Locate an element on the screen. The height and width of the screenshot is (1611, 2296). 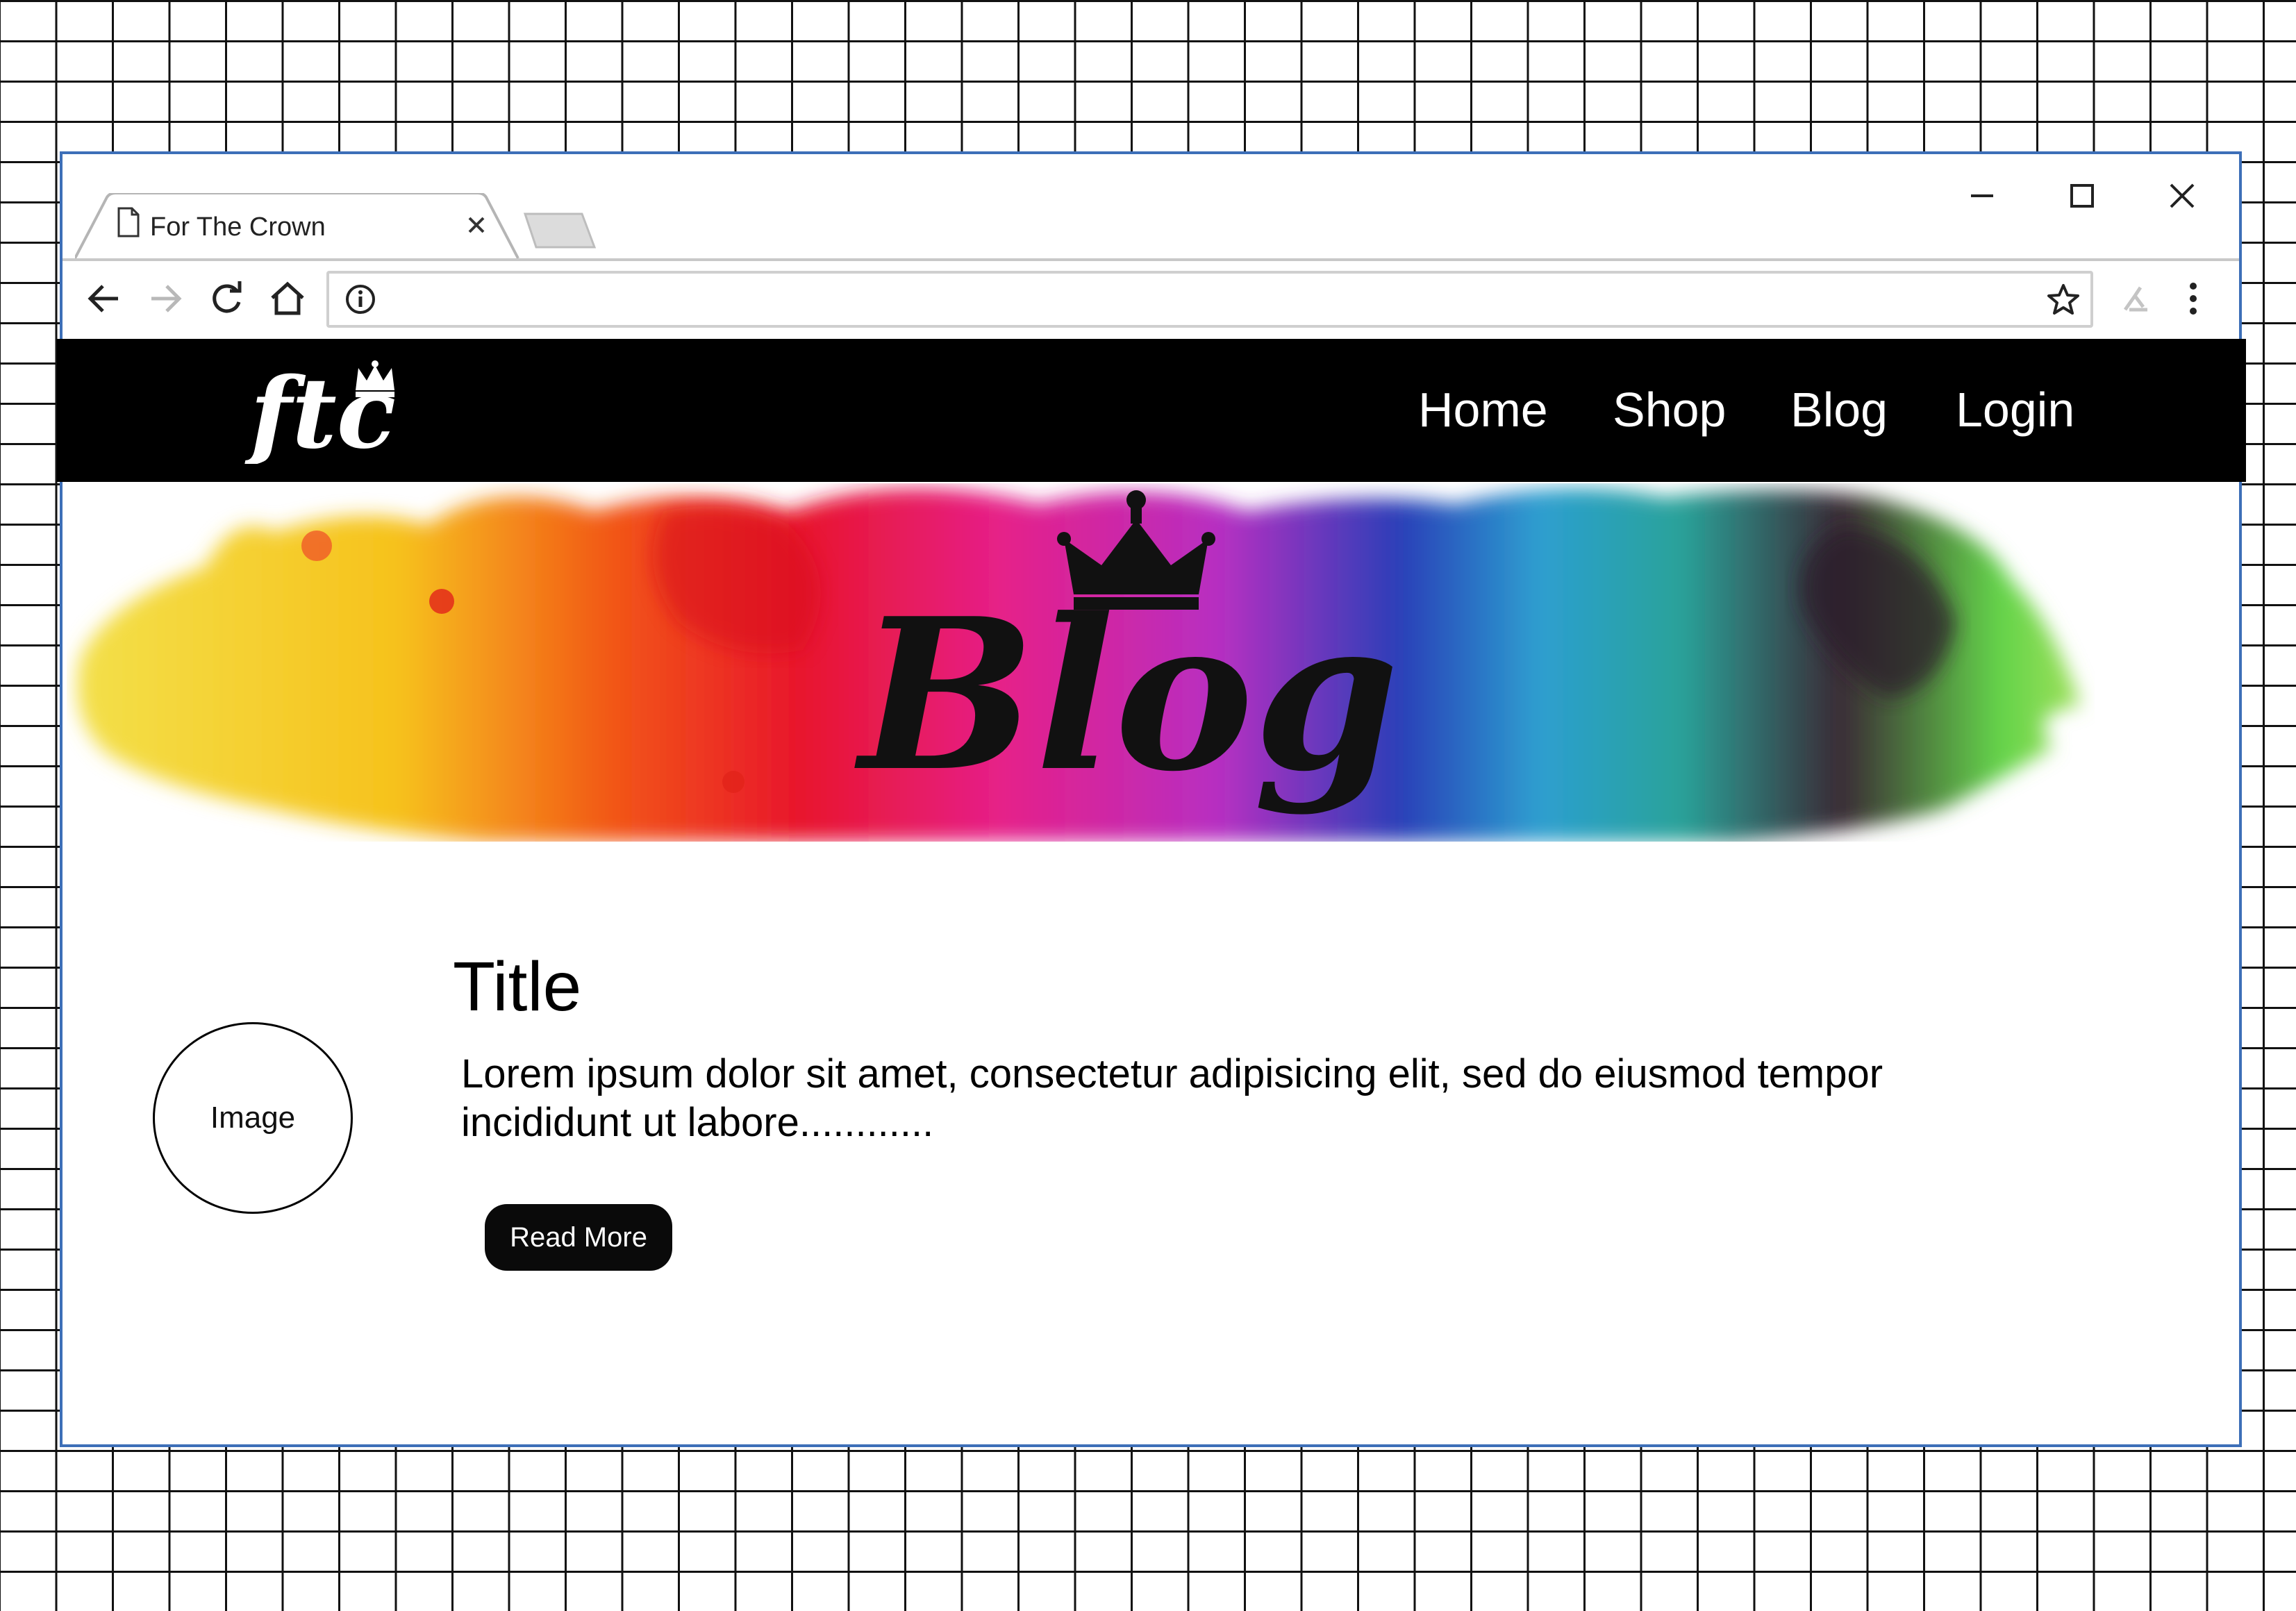
ftc-logo: ftc is located at coordinates (335, 412).